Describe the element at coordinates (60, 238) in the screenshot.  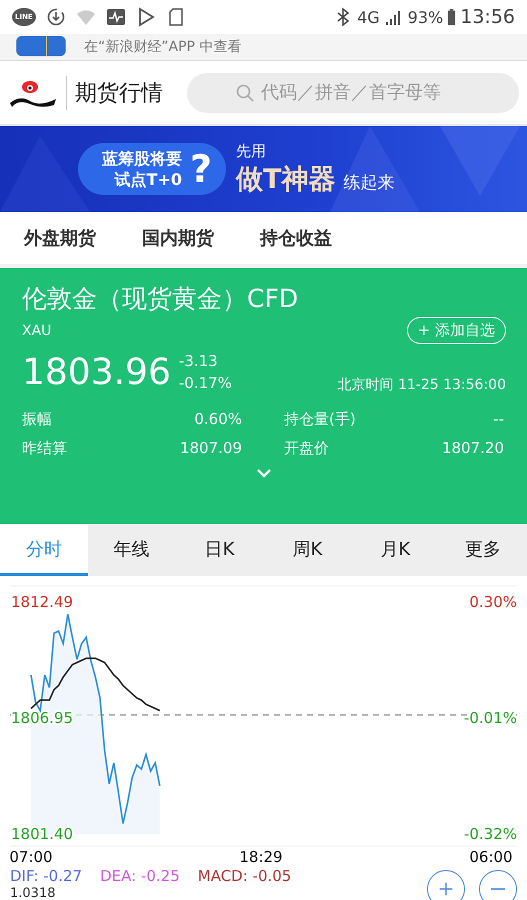
I see `nav-tab: 外盘期货` at that location.